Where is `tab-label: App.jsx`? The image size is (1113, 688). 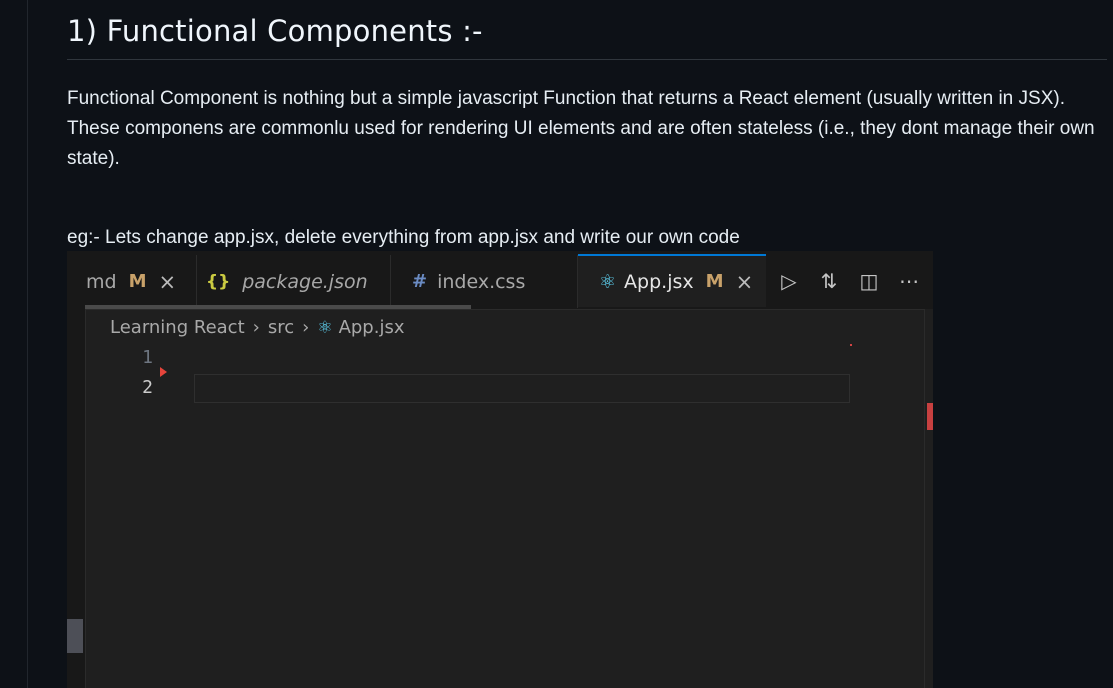 tab-label: App.jsx is located at coordinates (659, 281).